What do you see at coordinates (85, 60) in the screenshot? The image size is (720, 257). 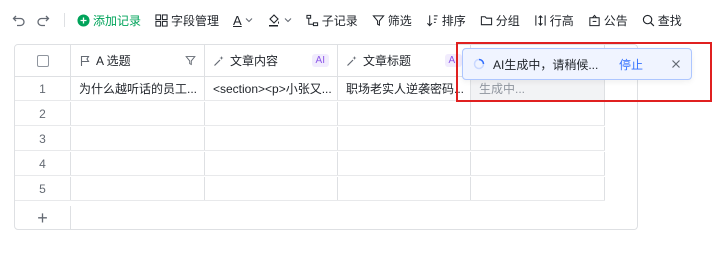 I see `flag-icon` at bounding box center [85, 60].